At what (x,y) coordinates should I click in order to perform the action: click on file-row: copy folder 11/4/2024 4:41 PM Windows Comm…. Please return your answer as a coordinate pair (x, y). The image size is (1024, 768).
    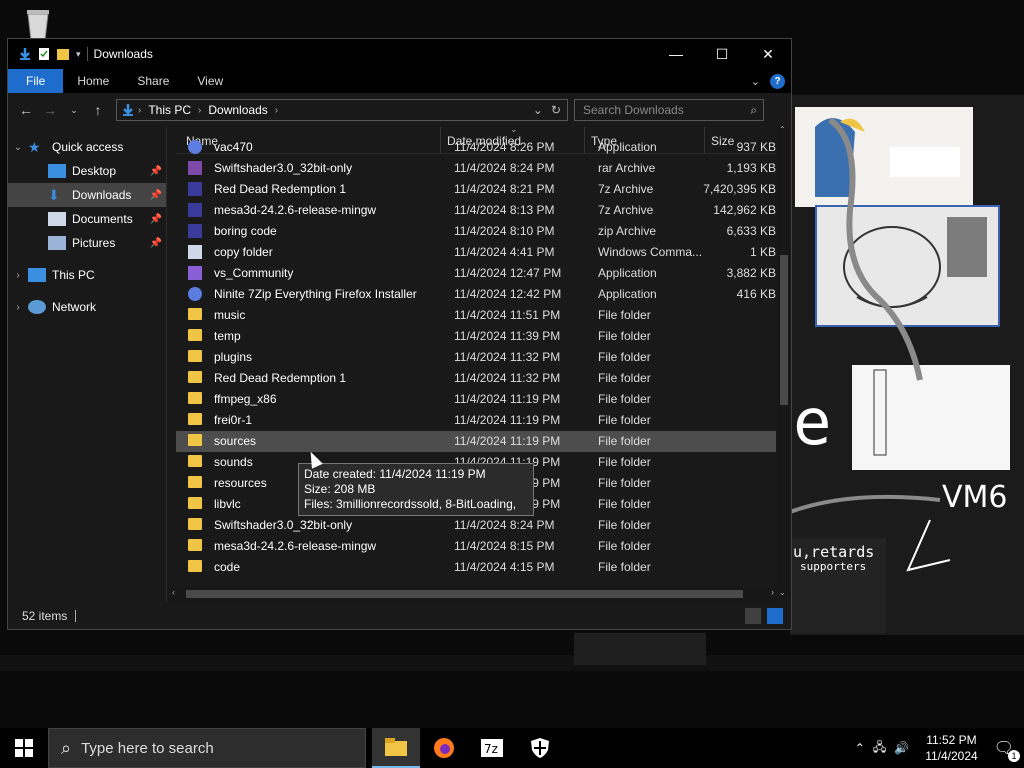
    Looking at the image, I should click on (476, 252).